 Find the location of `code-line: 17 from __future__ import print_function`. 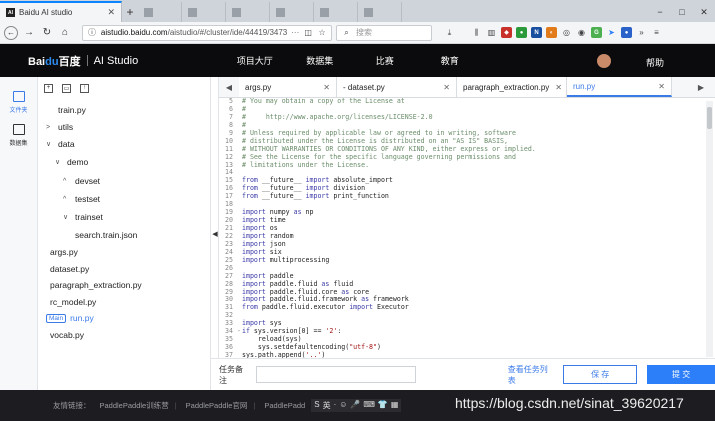

code-line: 17 from __future__ import print_function is located at coordinates (461, 196).